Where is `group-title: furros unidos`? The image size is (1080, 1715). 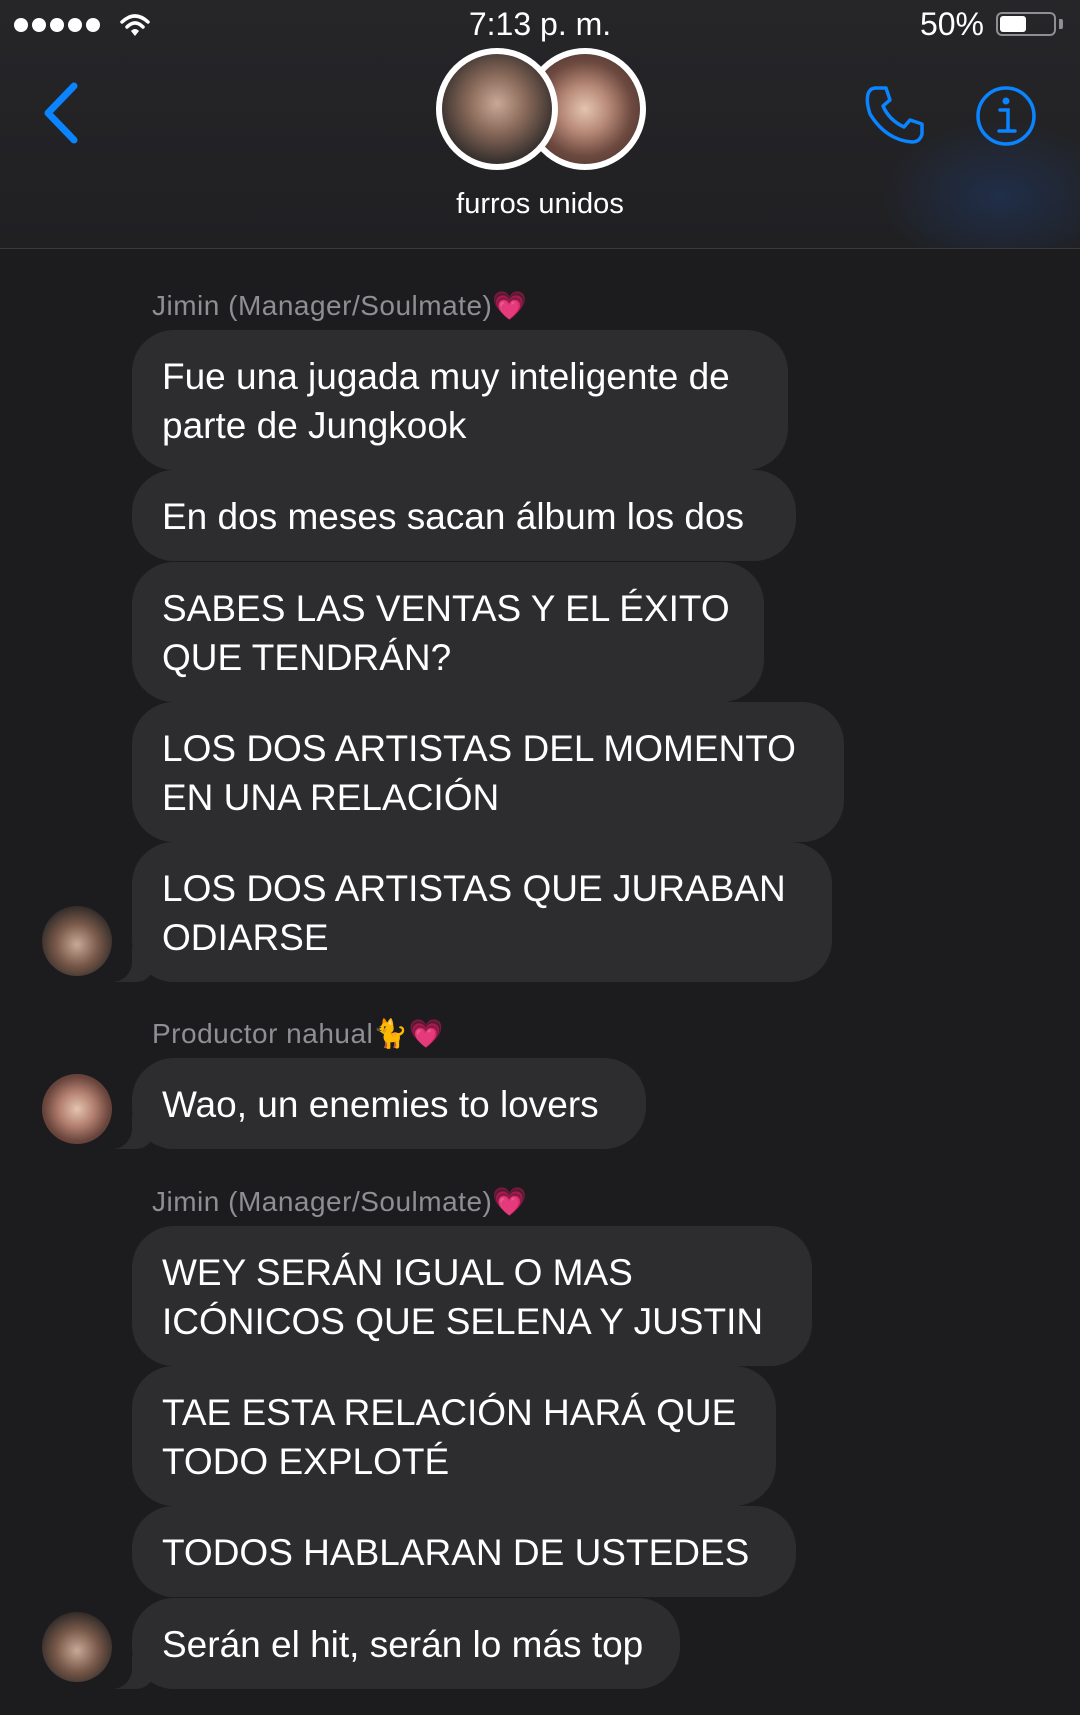
group-title: furros unidos is located at coordinates (540, 204).